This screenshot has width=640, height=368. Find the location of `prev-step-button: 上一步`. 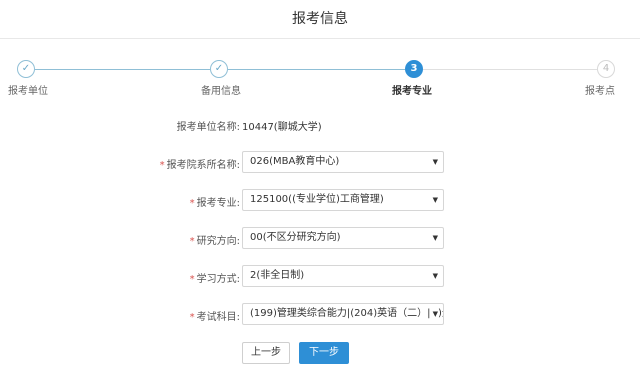

prev-step-button: 上一步 is located at coordinates (266, 353).